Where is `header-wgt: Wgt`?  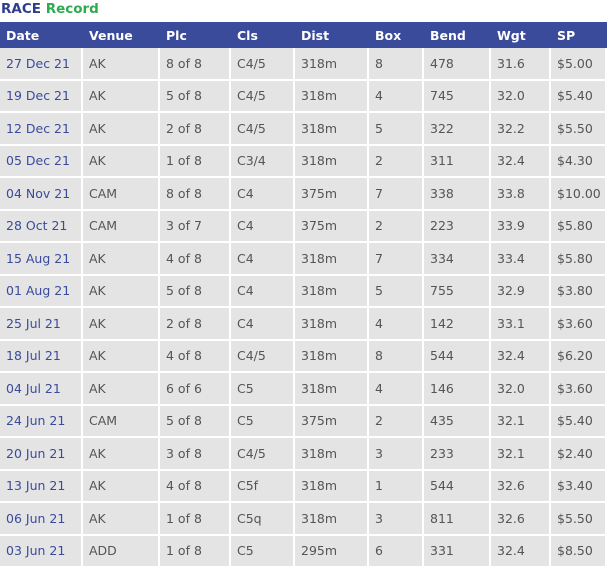
header-wgt: Wgt is located at coordinates (521, 35).